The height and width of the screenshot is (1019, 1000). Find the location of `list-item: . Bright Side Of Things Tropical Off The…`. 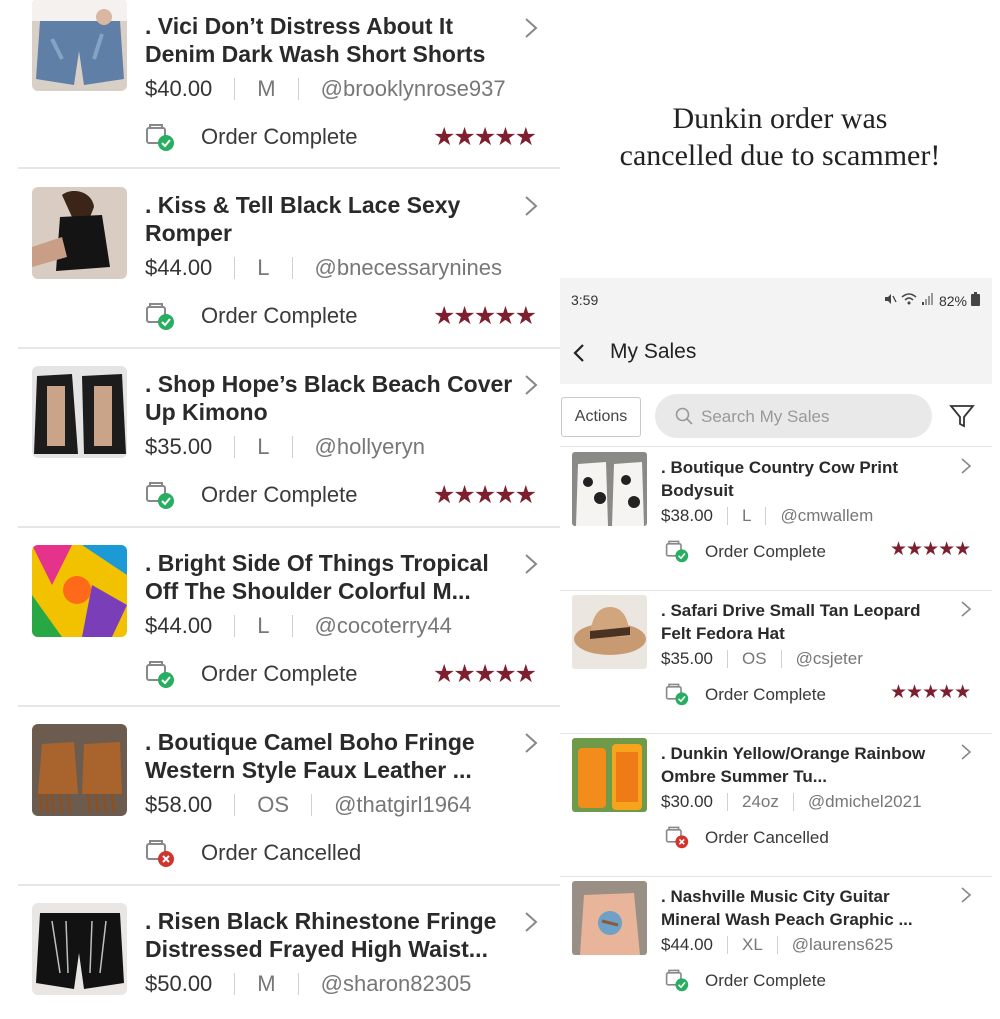

list-item: . Bright Side Of Things Tropical Off The… is located at coordinates (289, 617).